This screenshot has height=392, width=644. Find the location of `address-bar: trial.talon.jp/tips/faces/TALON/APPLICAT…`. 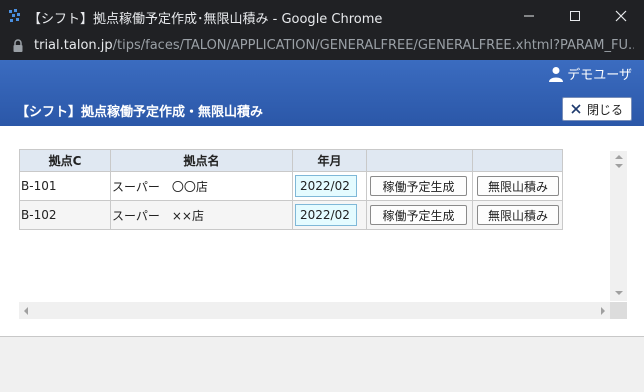

address-bar: trial.talon.jp/tips/faces/TALON/APPLICAT… is located at coordinates (322, 46).